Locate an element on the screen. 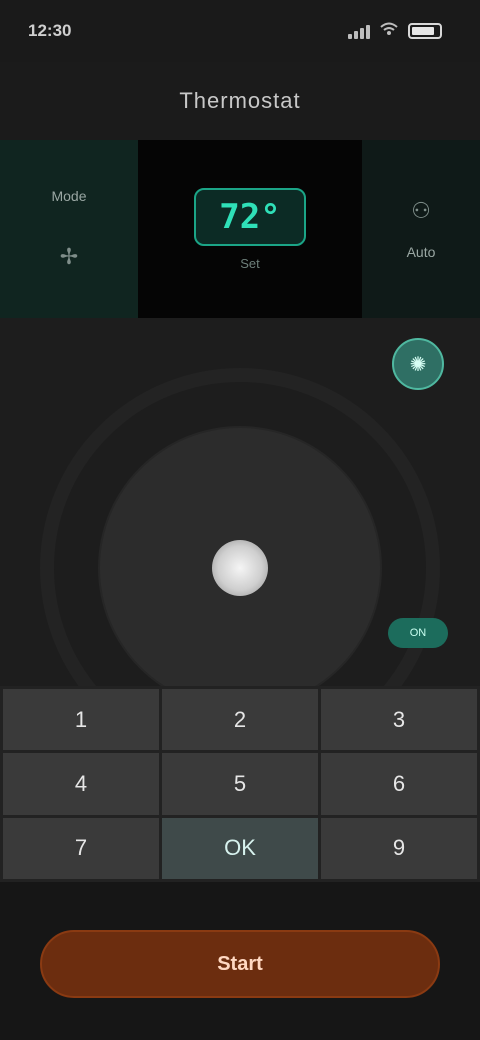 The image size is (480, 1040). key-4: 4 is located at coordinates (81, 784).